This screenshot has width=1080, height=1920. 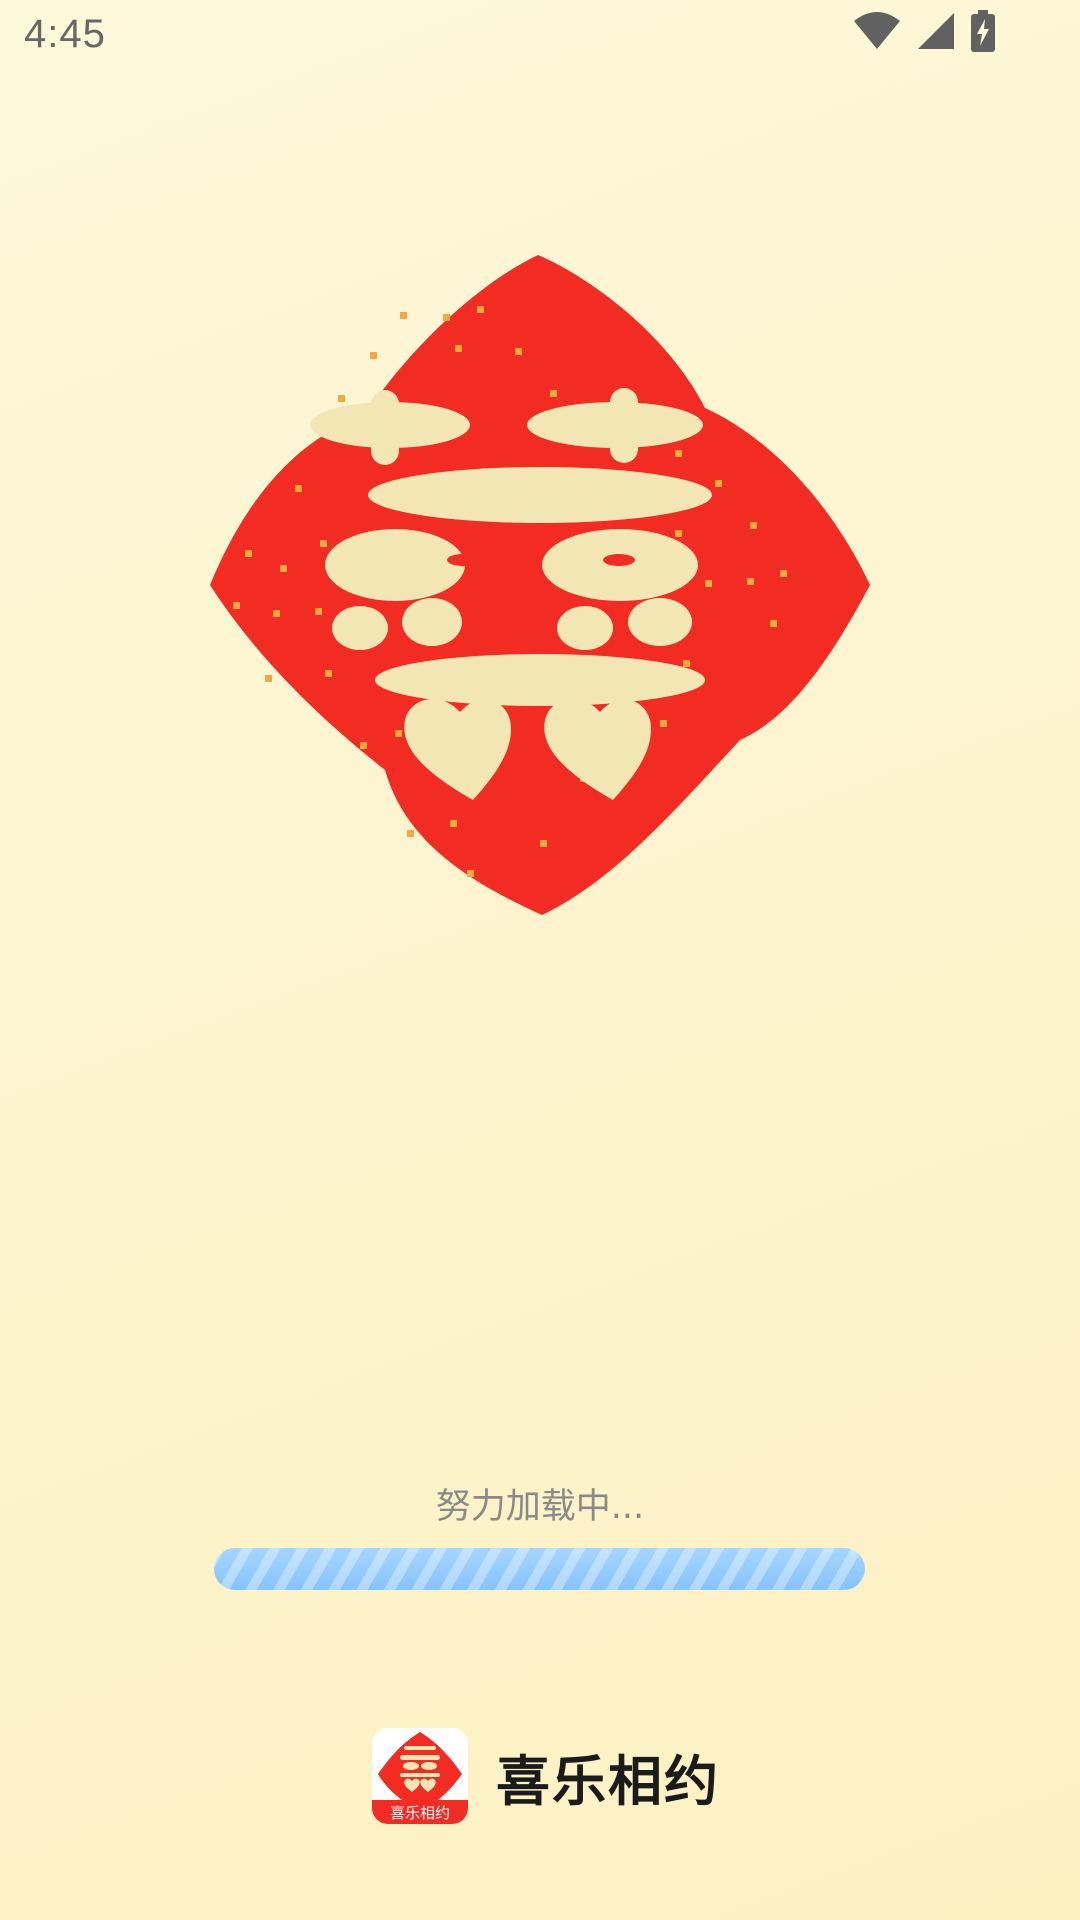 What do you see at coordinates (65, 34) in the screenshot?
I see `status-time: 4:45` at bounding box center [65, 34].